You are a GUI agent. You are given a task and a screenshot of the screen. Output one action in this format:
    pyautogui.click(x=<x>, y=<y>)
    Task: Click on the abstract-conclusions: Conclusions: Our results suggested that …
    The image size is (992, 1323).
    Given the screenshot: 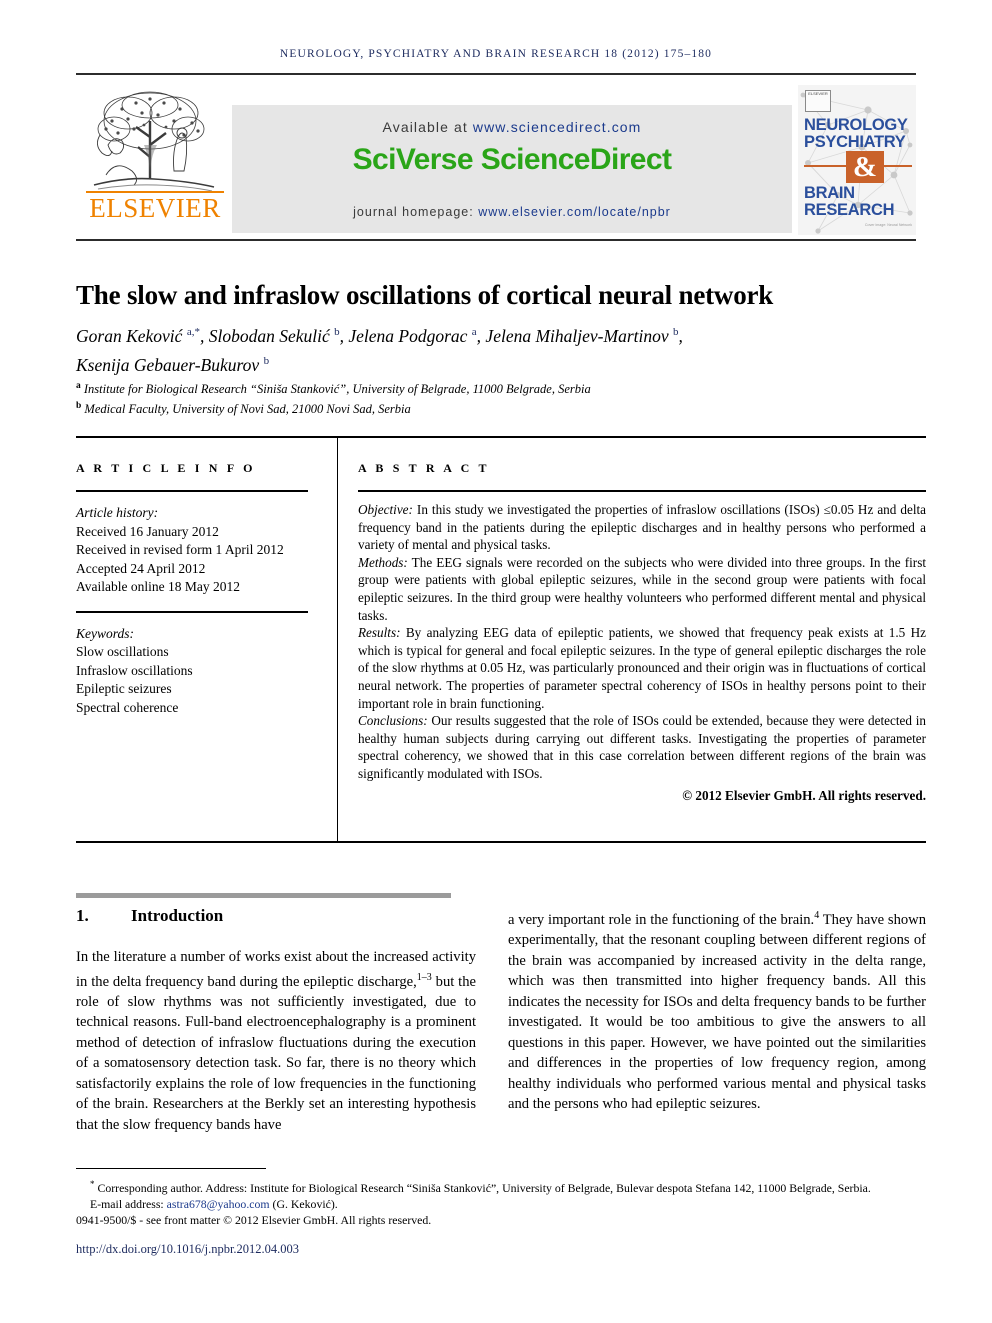 What is the action you would take?
    pyautogui.click(x=642, y=747)
    